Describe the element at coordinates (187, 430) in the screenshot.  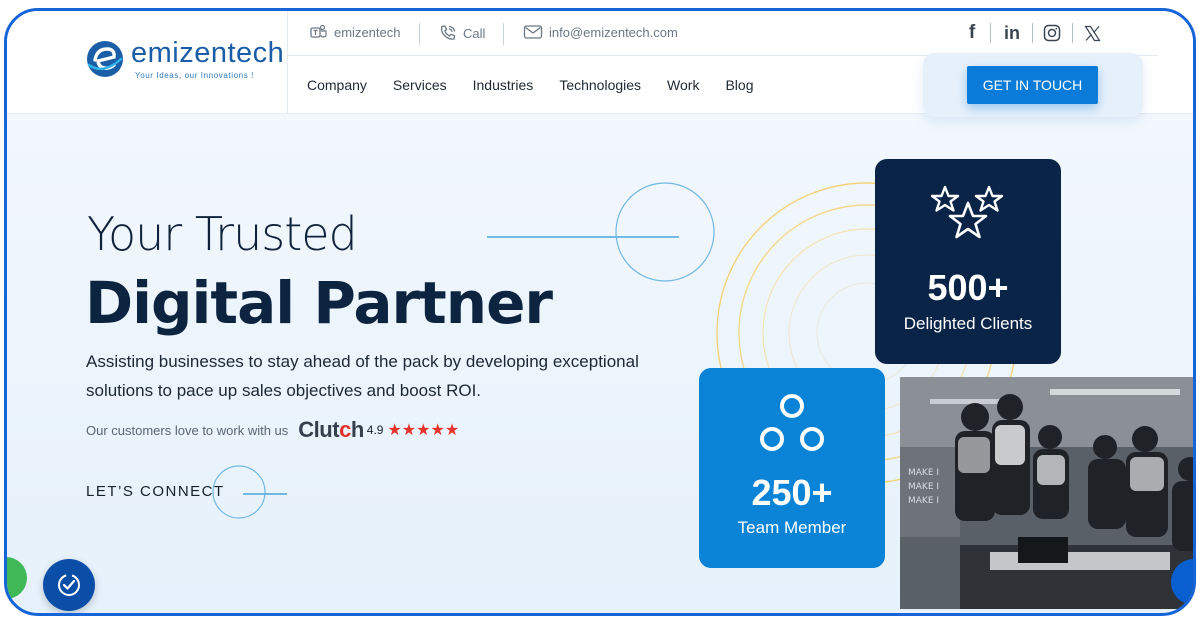
I see `clutch-text: Our customers love to work with us` at that location.